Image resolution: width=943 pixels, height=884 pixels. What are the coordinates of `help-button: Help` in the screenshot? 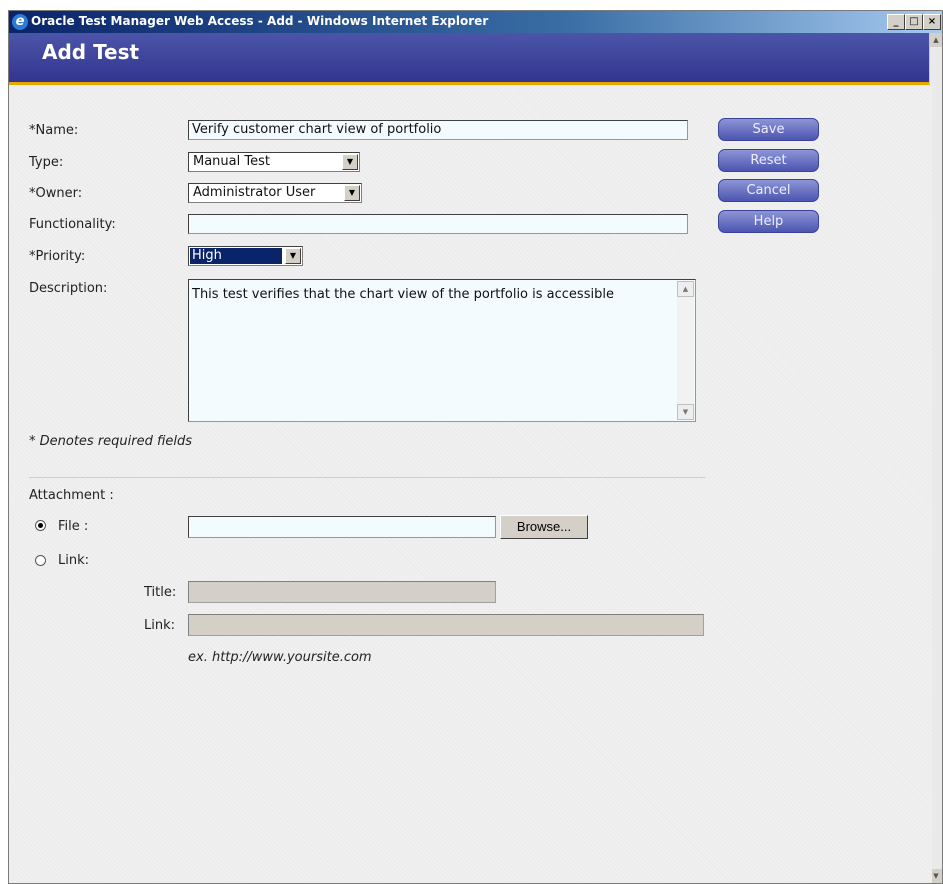 It's located at (768, 221).